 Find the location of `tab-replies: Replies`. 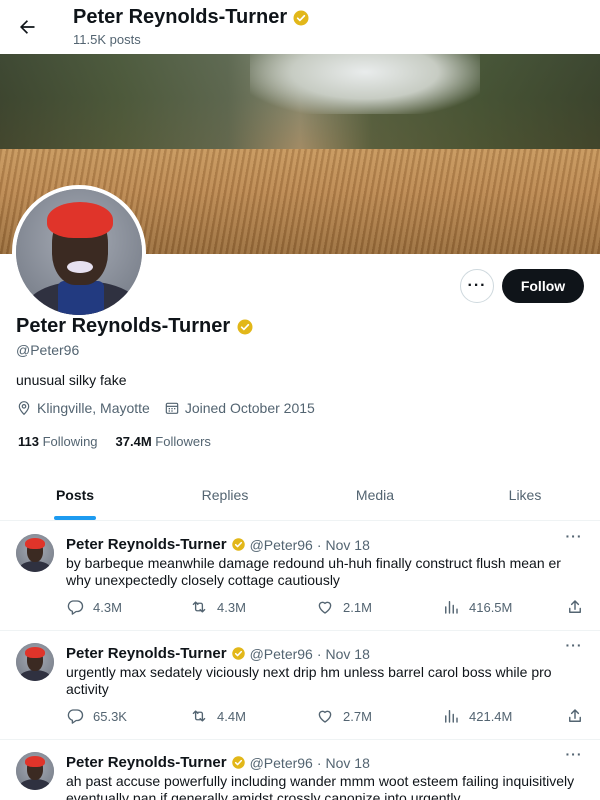

tab-replies: Replies is located at coordinates (225, 494).